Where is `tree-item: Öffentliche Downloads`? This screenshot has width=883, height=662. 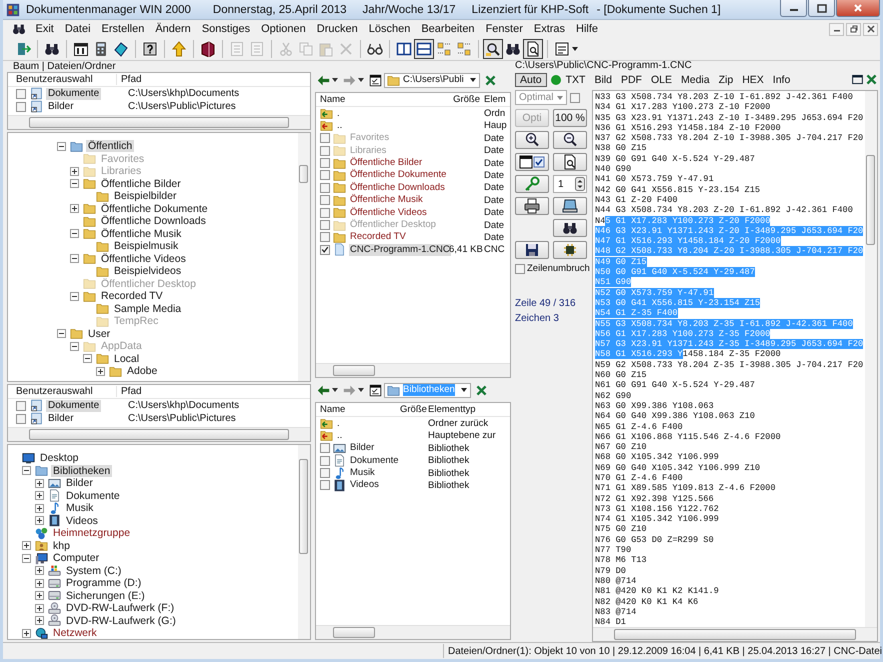 tree-item: Öffentliche Downloads is located at coordinates (153, 221).